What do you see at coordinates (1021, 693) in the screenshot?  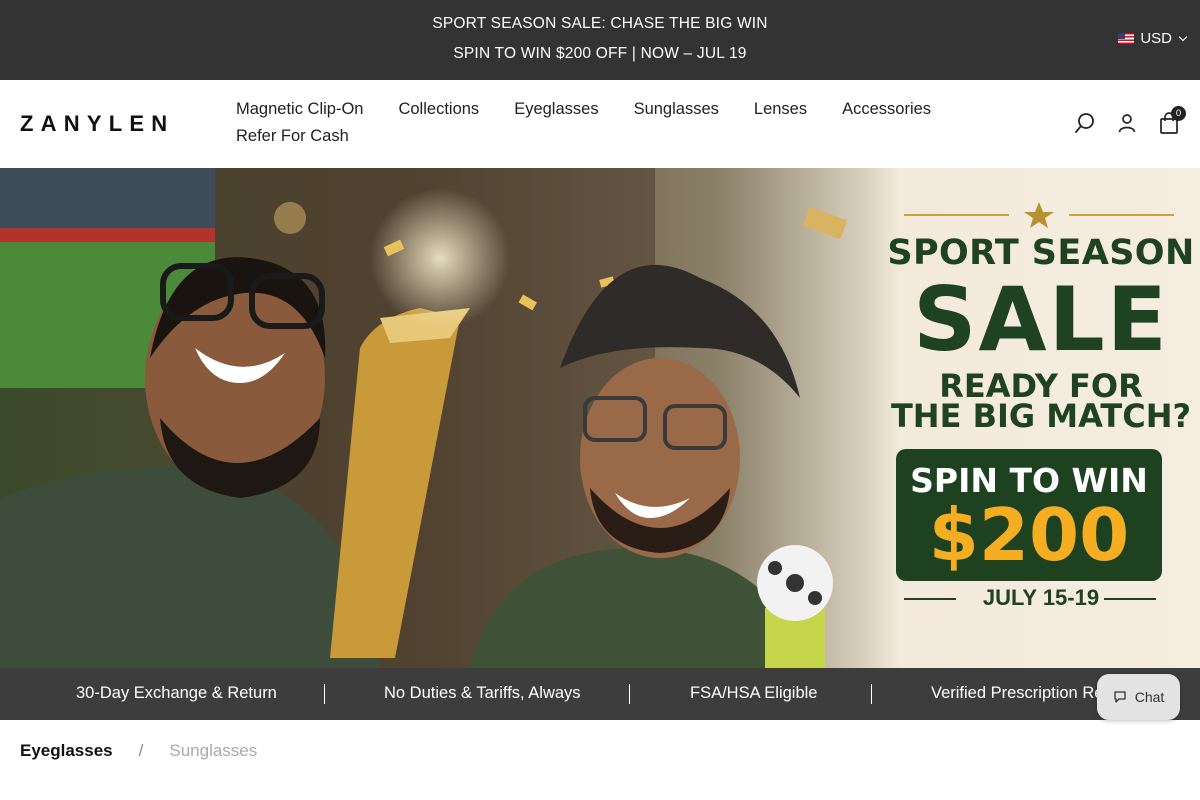 I see `benefit-verified-prescription: Verified Prescription Rec` at bounding box center [1021, 693].